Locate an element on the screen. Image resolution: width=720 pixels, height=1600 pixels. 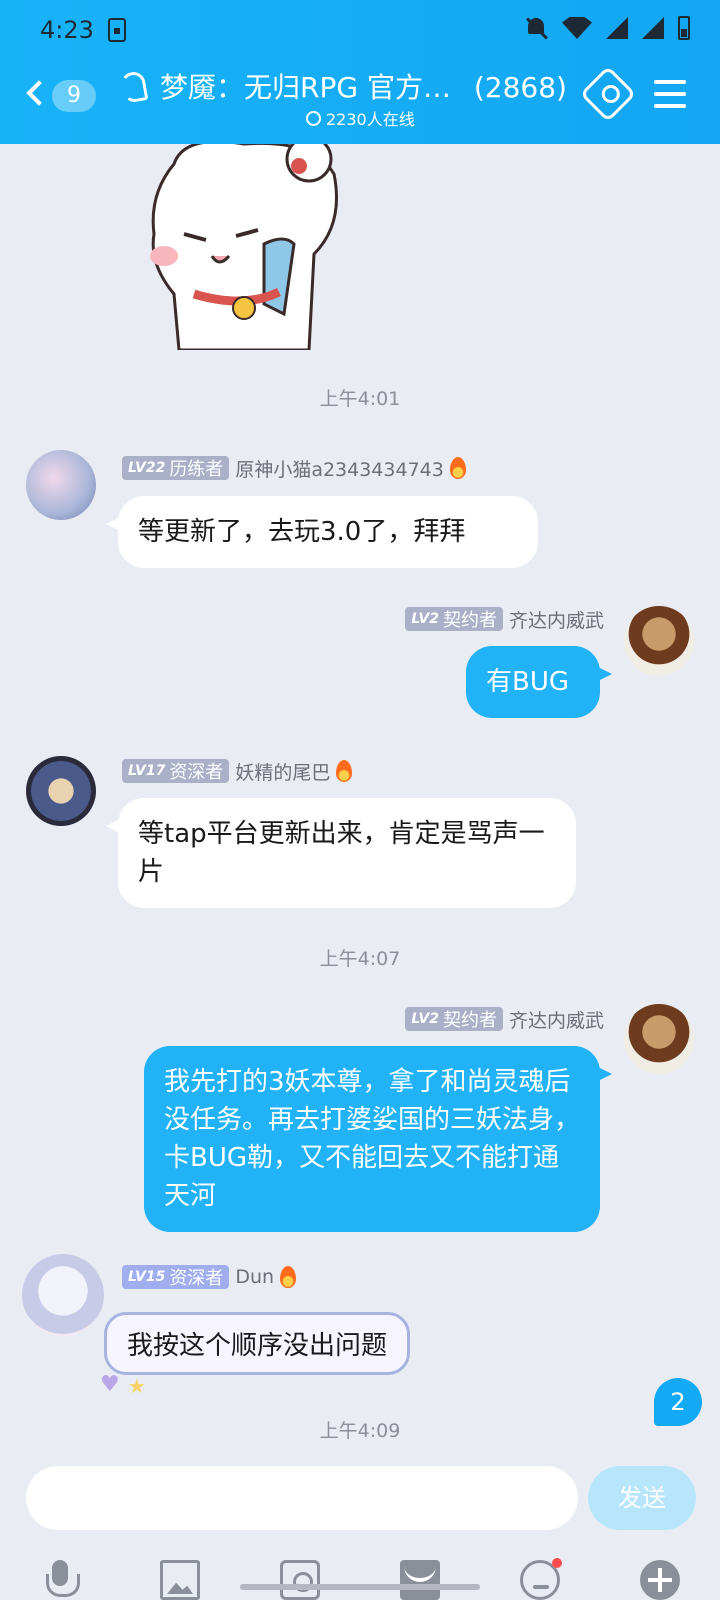
sender-name: 妖精的尾巴 is located at coordinates (282, 771).